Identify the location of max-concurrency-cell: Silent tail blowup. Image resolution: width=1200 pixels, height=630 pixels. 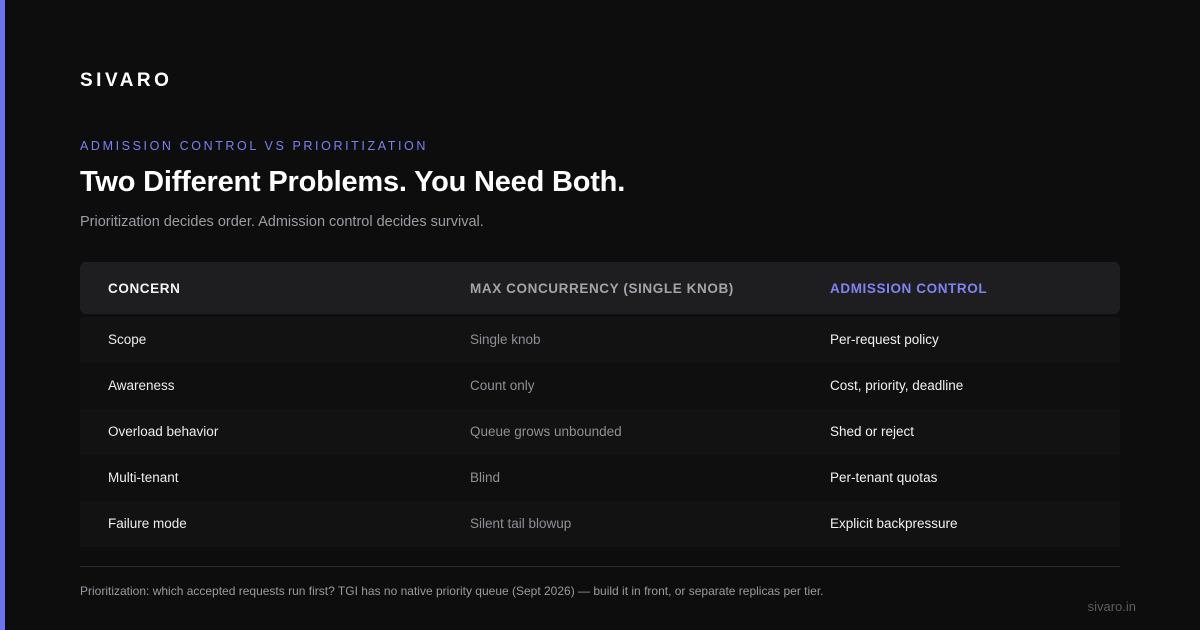
(521, 523).